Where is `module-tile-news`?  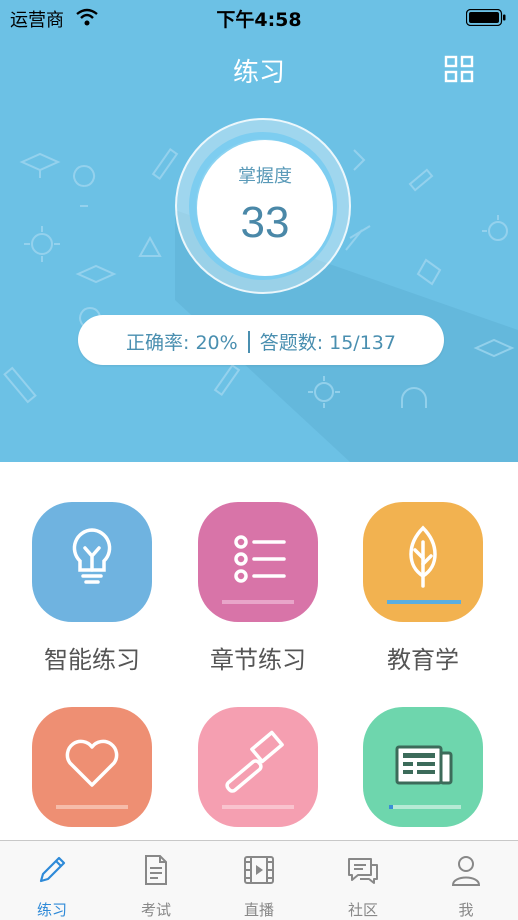 module-tile-news is located at coordinates (423, 767).